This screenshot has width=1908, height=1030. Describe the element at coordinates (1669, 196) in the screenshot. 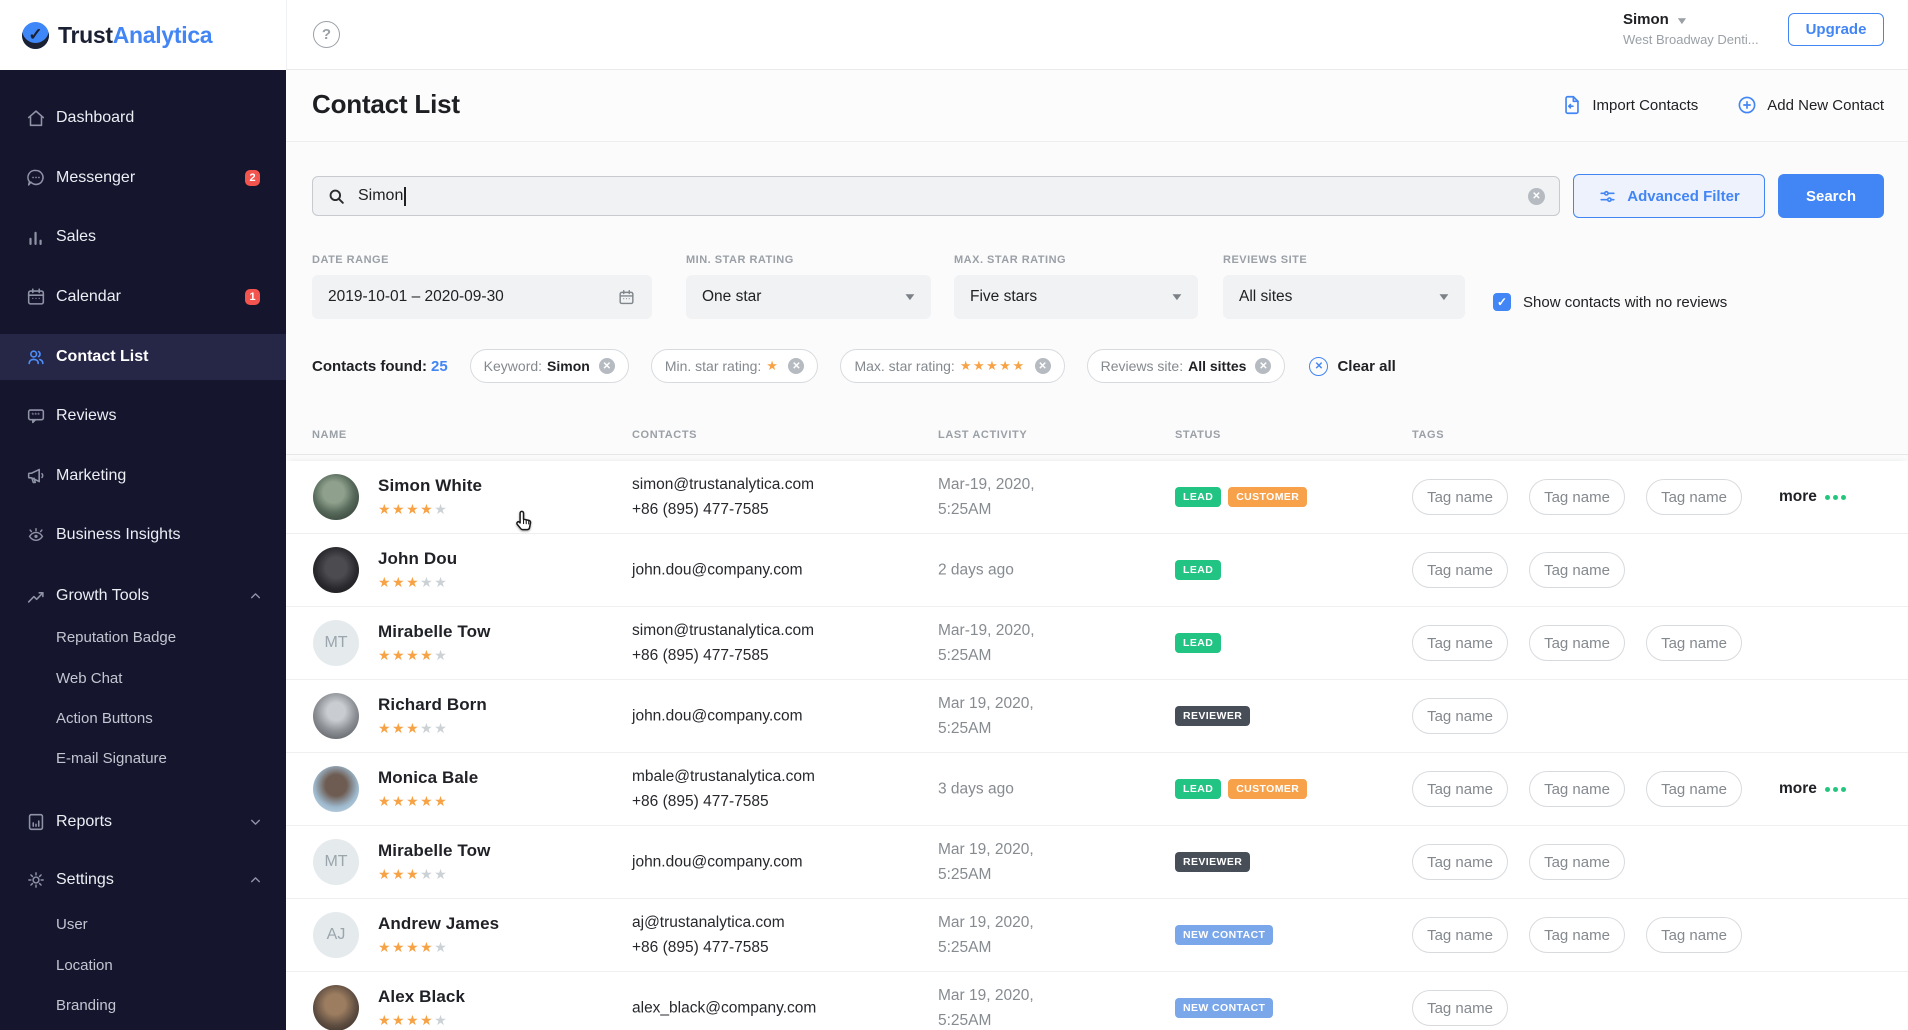

I see `advanced-filter-button: Advanced Filter` at that location.